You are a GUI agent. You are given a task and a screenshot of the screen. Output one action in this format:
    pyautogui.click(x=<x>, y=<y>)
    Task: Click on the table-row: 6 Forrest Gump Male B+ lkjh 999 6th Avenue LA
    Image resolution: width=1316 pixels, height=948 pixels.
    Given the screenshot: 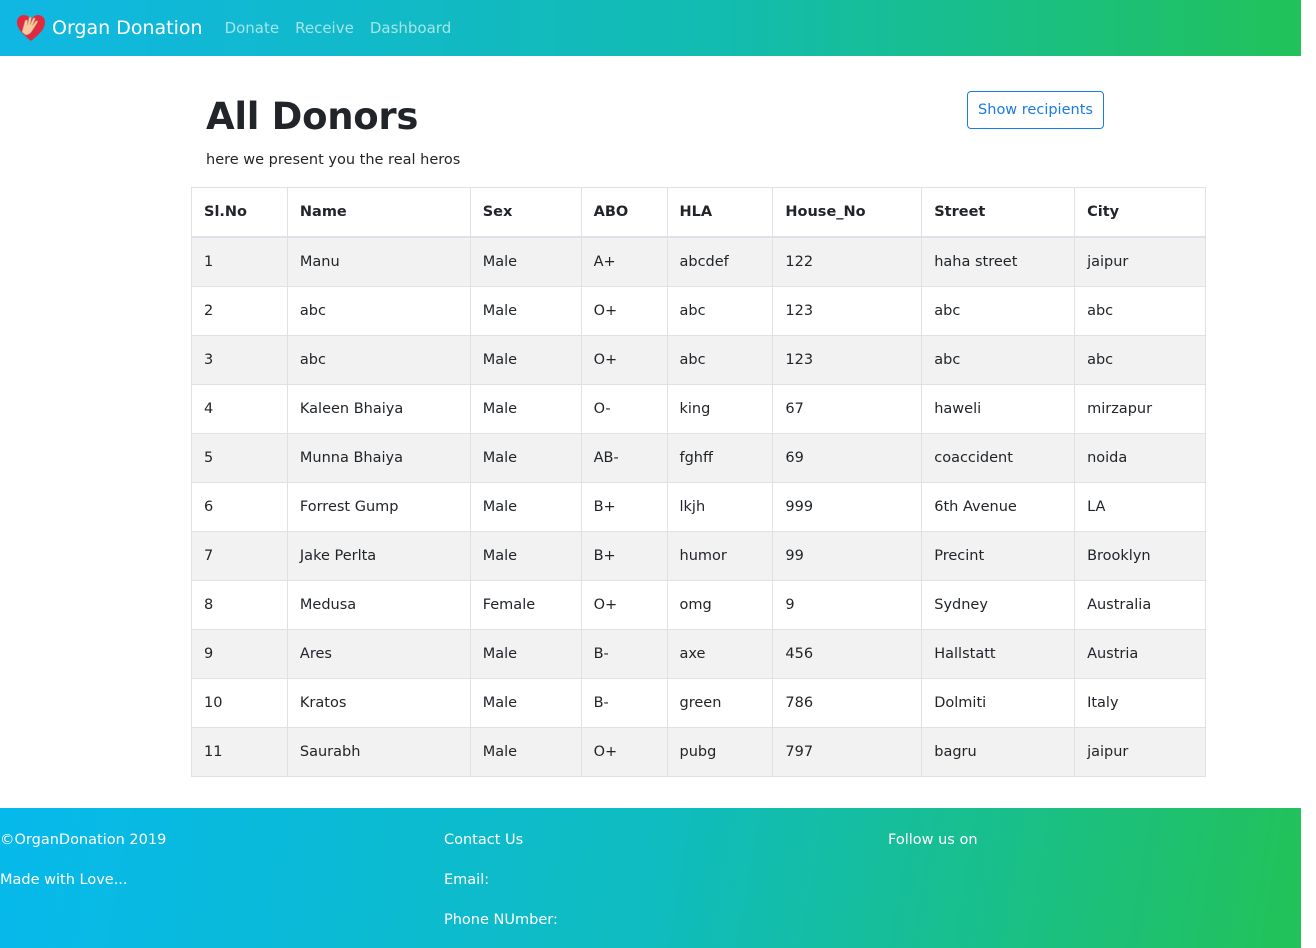 What is the action you would take?
    pyautogui.click(x=698, y=507)
    